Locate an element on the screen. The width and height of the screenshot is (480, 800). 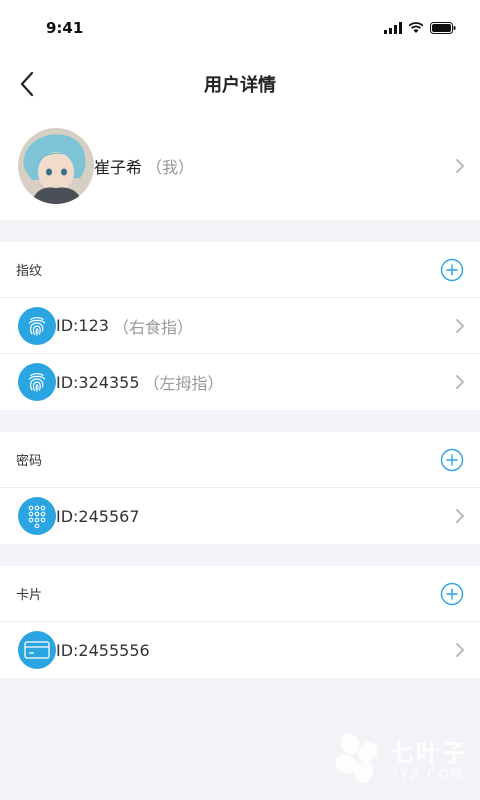
status-icons is located at coordinates (420, 28).